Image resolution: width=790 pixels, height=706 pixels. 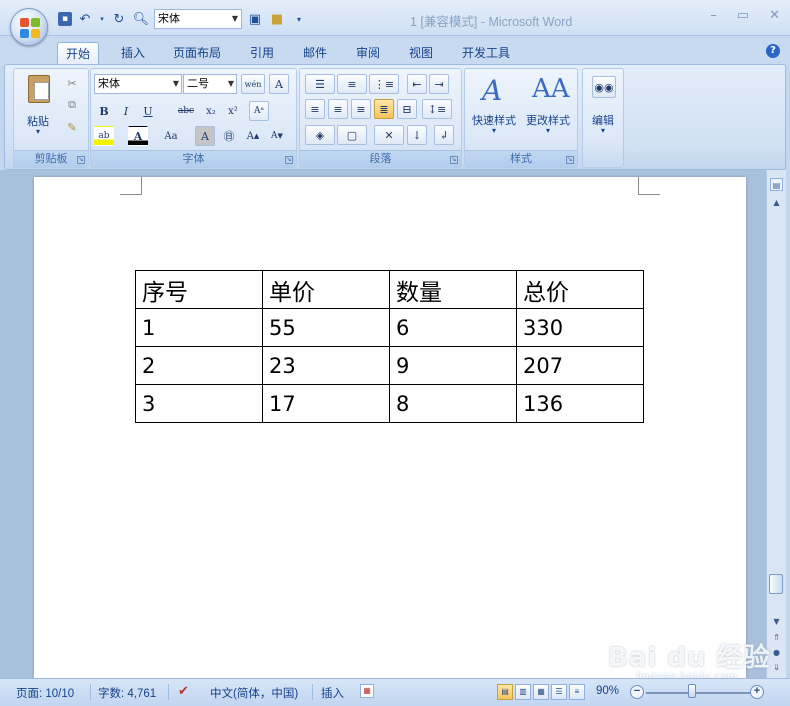 What do you see at coordinates (133, 53) in the screenshot?
I see `tab-insert: 插入` at bounding box center [133, 53].